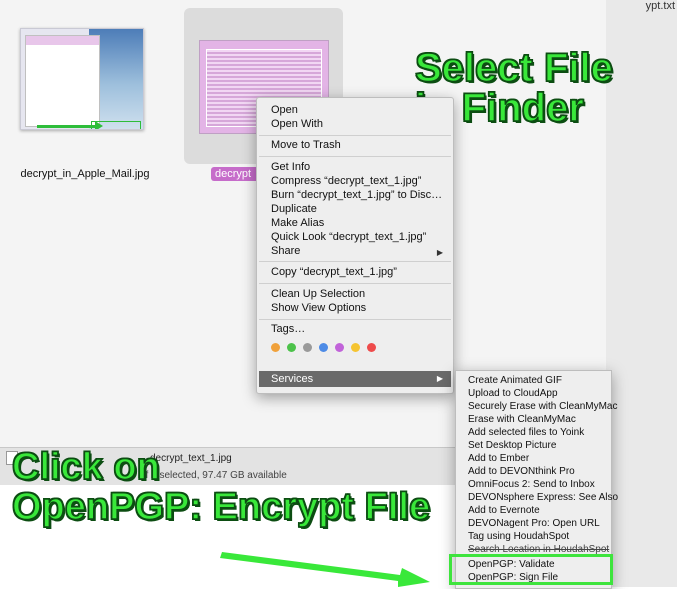  Describe the element at coordinates (513, 68) in the screenshot. I see `callout-select-line1: Select File` at that location.